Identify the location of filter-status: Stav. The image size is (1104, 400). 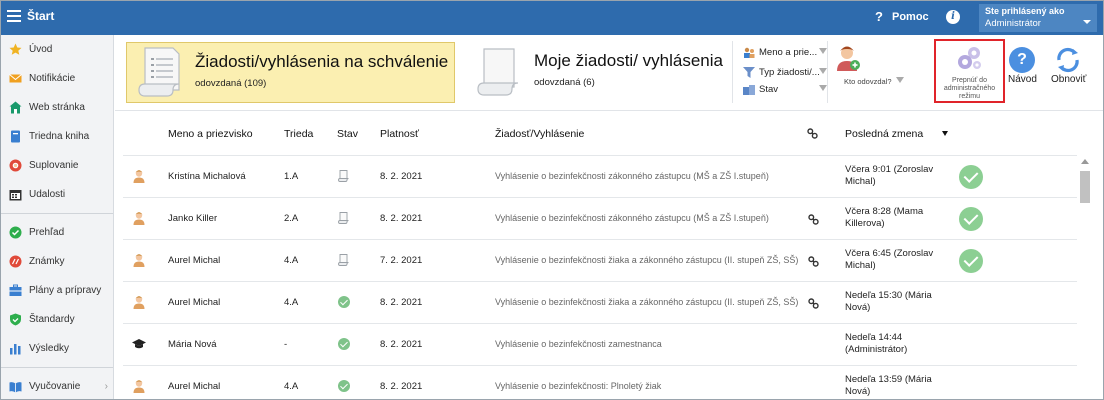
(785, 89).